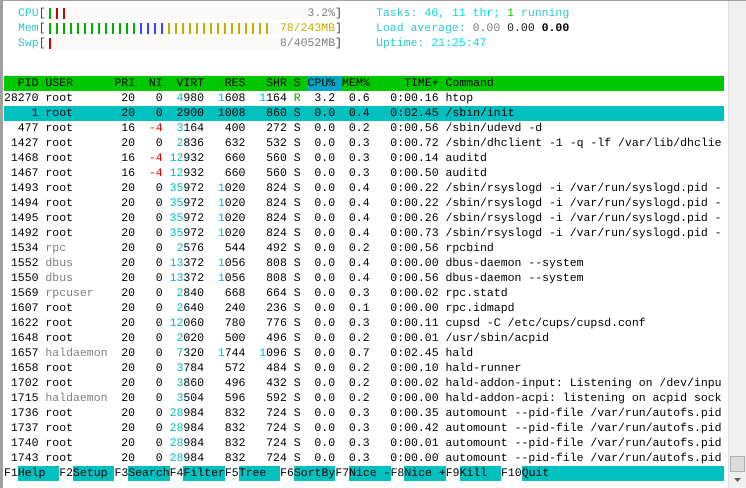 Image resolution: width=746 pixels, height=488 pixels. What do you see at coordinates (276, 143) in the screenshot?
I see `table-cell-text: 532` at bounding box center [276, 143].